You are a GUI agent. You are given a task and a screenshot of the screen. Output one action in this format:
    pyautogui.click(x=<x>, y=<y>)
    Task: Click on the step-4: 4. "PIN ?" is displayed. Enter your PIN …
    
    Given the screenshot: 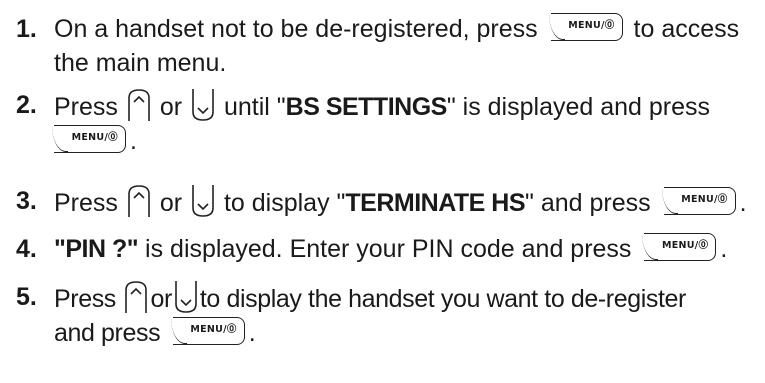 What is the action you would take?
    pyautogui.click(x=386, y=249)
    